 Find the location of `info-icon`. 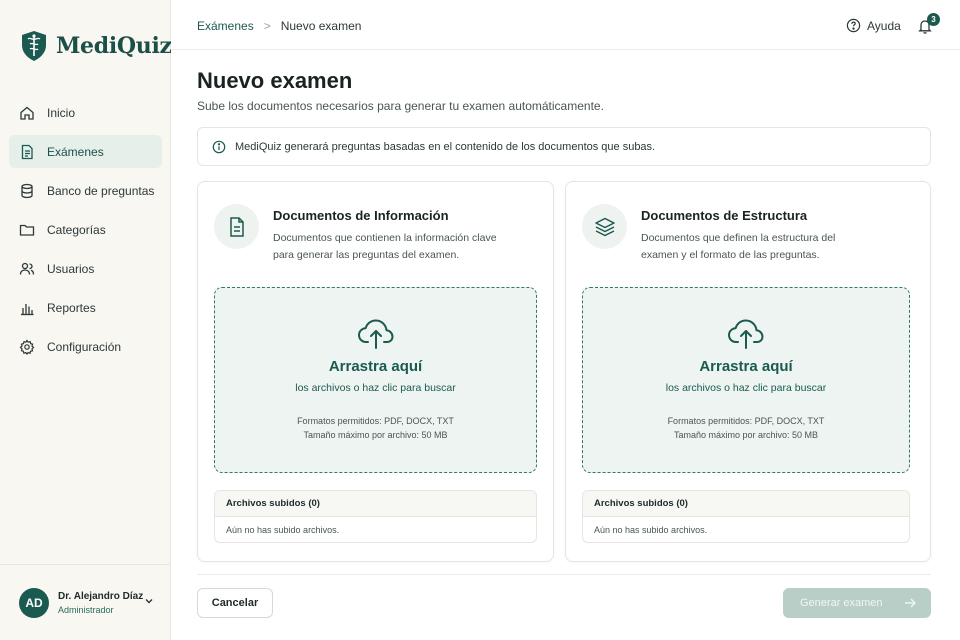

info-icon is located at coordinates (219, 146).